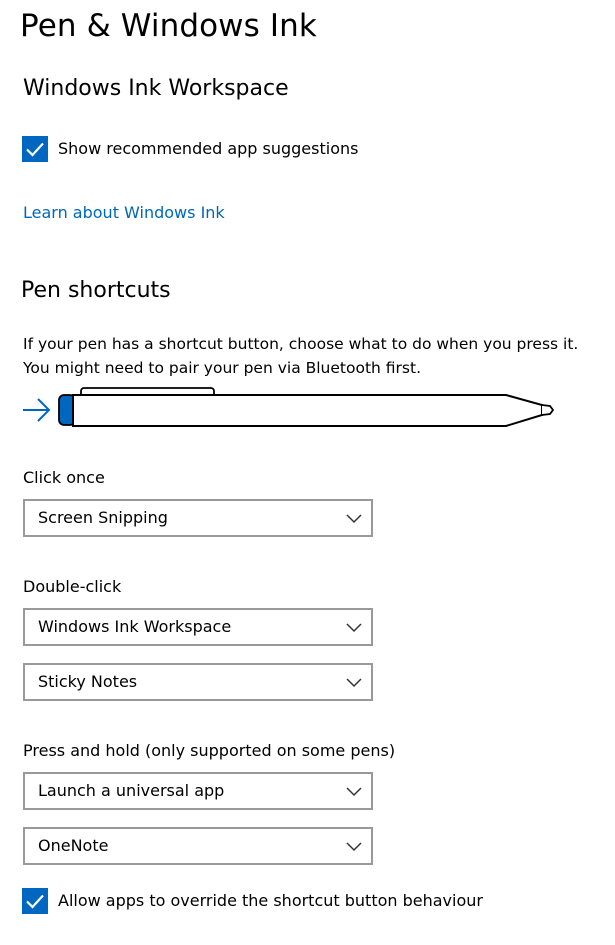 This screenshot has height=945, width=615. I want to click on press-hold-app-dropdown: OneNote, so click(198, 846).